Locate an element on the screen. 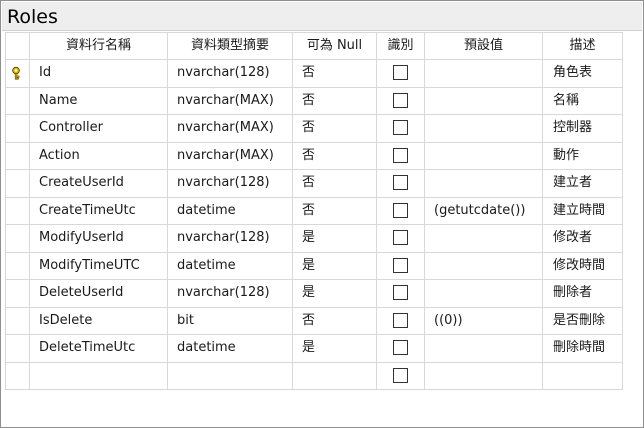 This screenshot has height=428, width=644. column-name-cell is located at coordinates (98, 375).